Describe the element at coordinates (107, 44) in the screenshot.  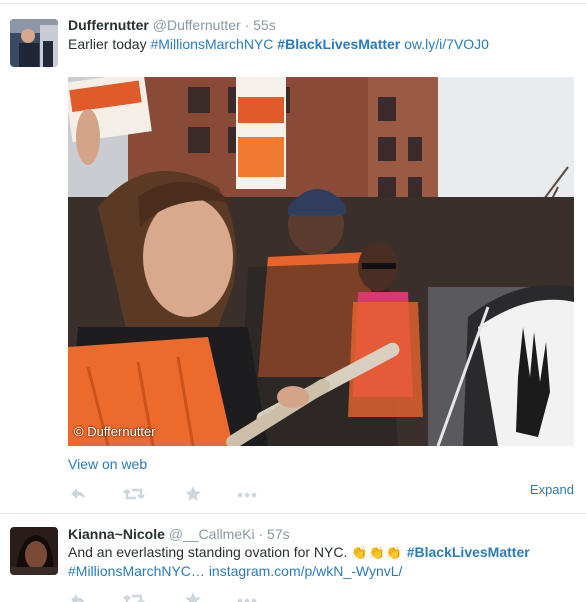
I see `tweet-text-plain: Earlier today` at that location.